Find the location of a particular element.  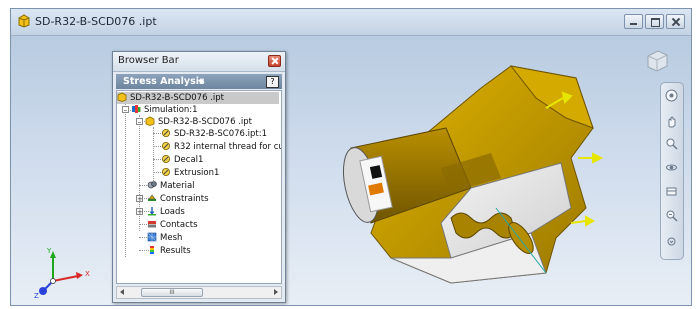

axis-x-label: X is located at coordinates (87, 274).